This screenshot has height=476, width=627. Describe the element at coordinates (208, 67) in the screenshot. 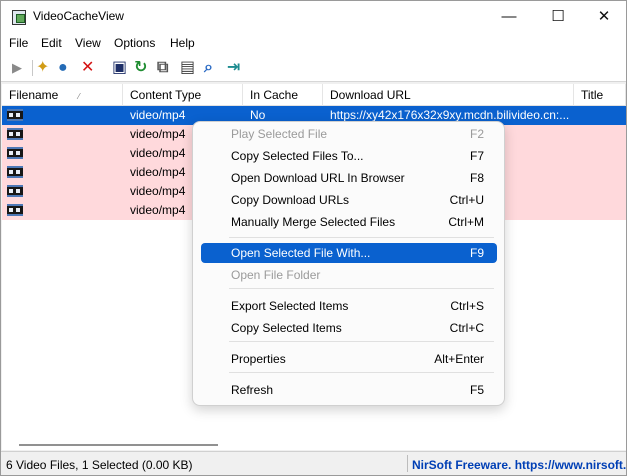

I see `find-icon: ⌕` at that location.